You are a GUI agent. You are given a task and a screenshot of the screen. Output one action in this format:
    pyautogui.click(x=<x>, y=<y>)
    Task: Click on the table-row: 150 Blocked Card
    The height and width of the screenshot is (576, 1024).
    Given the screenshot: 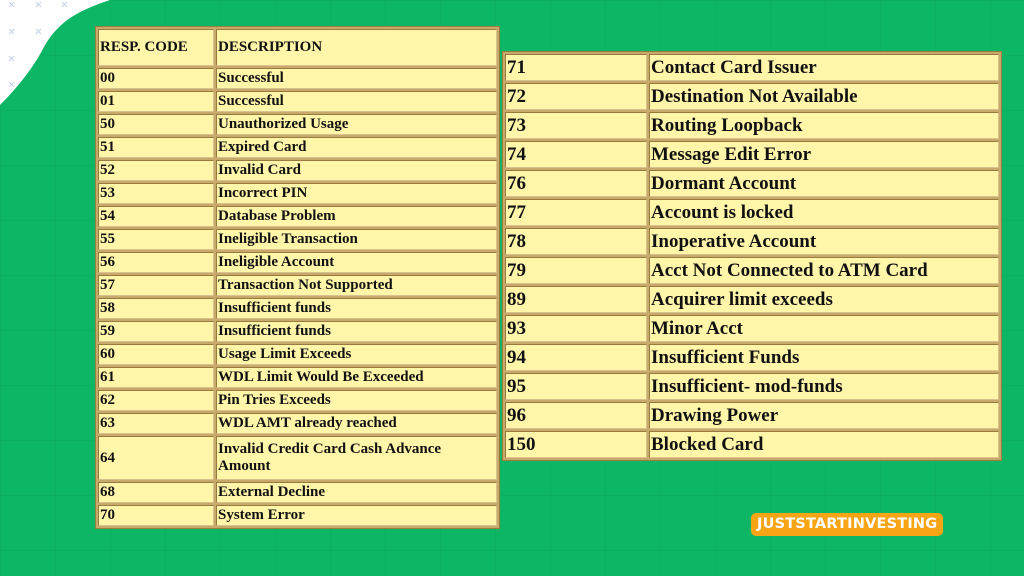 What is the action you would take?
    pyautogui.click(x=752, y=444)
    